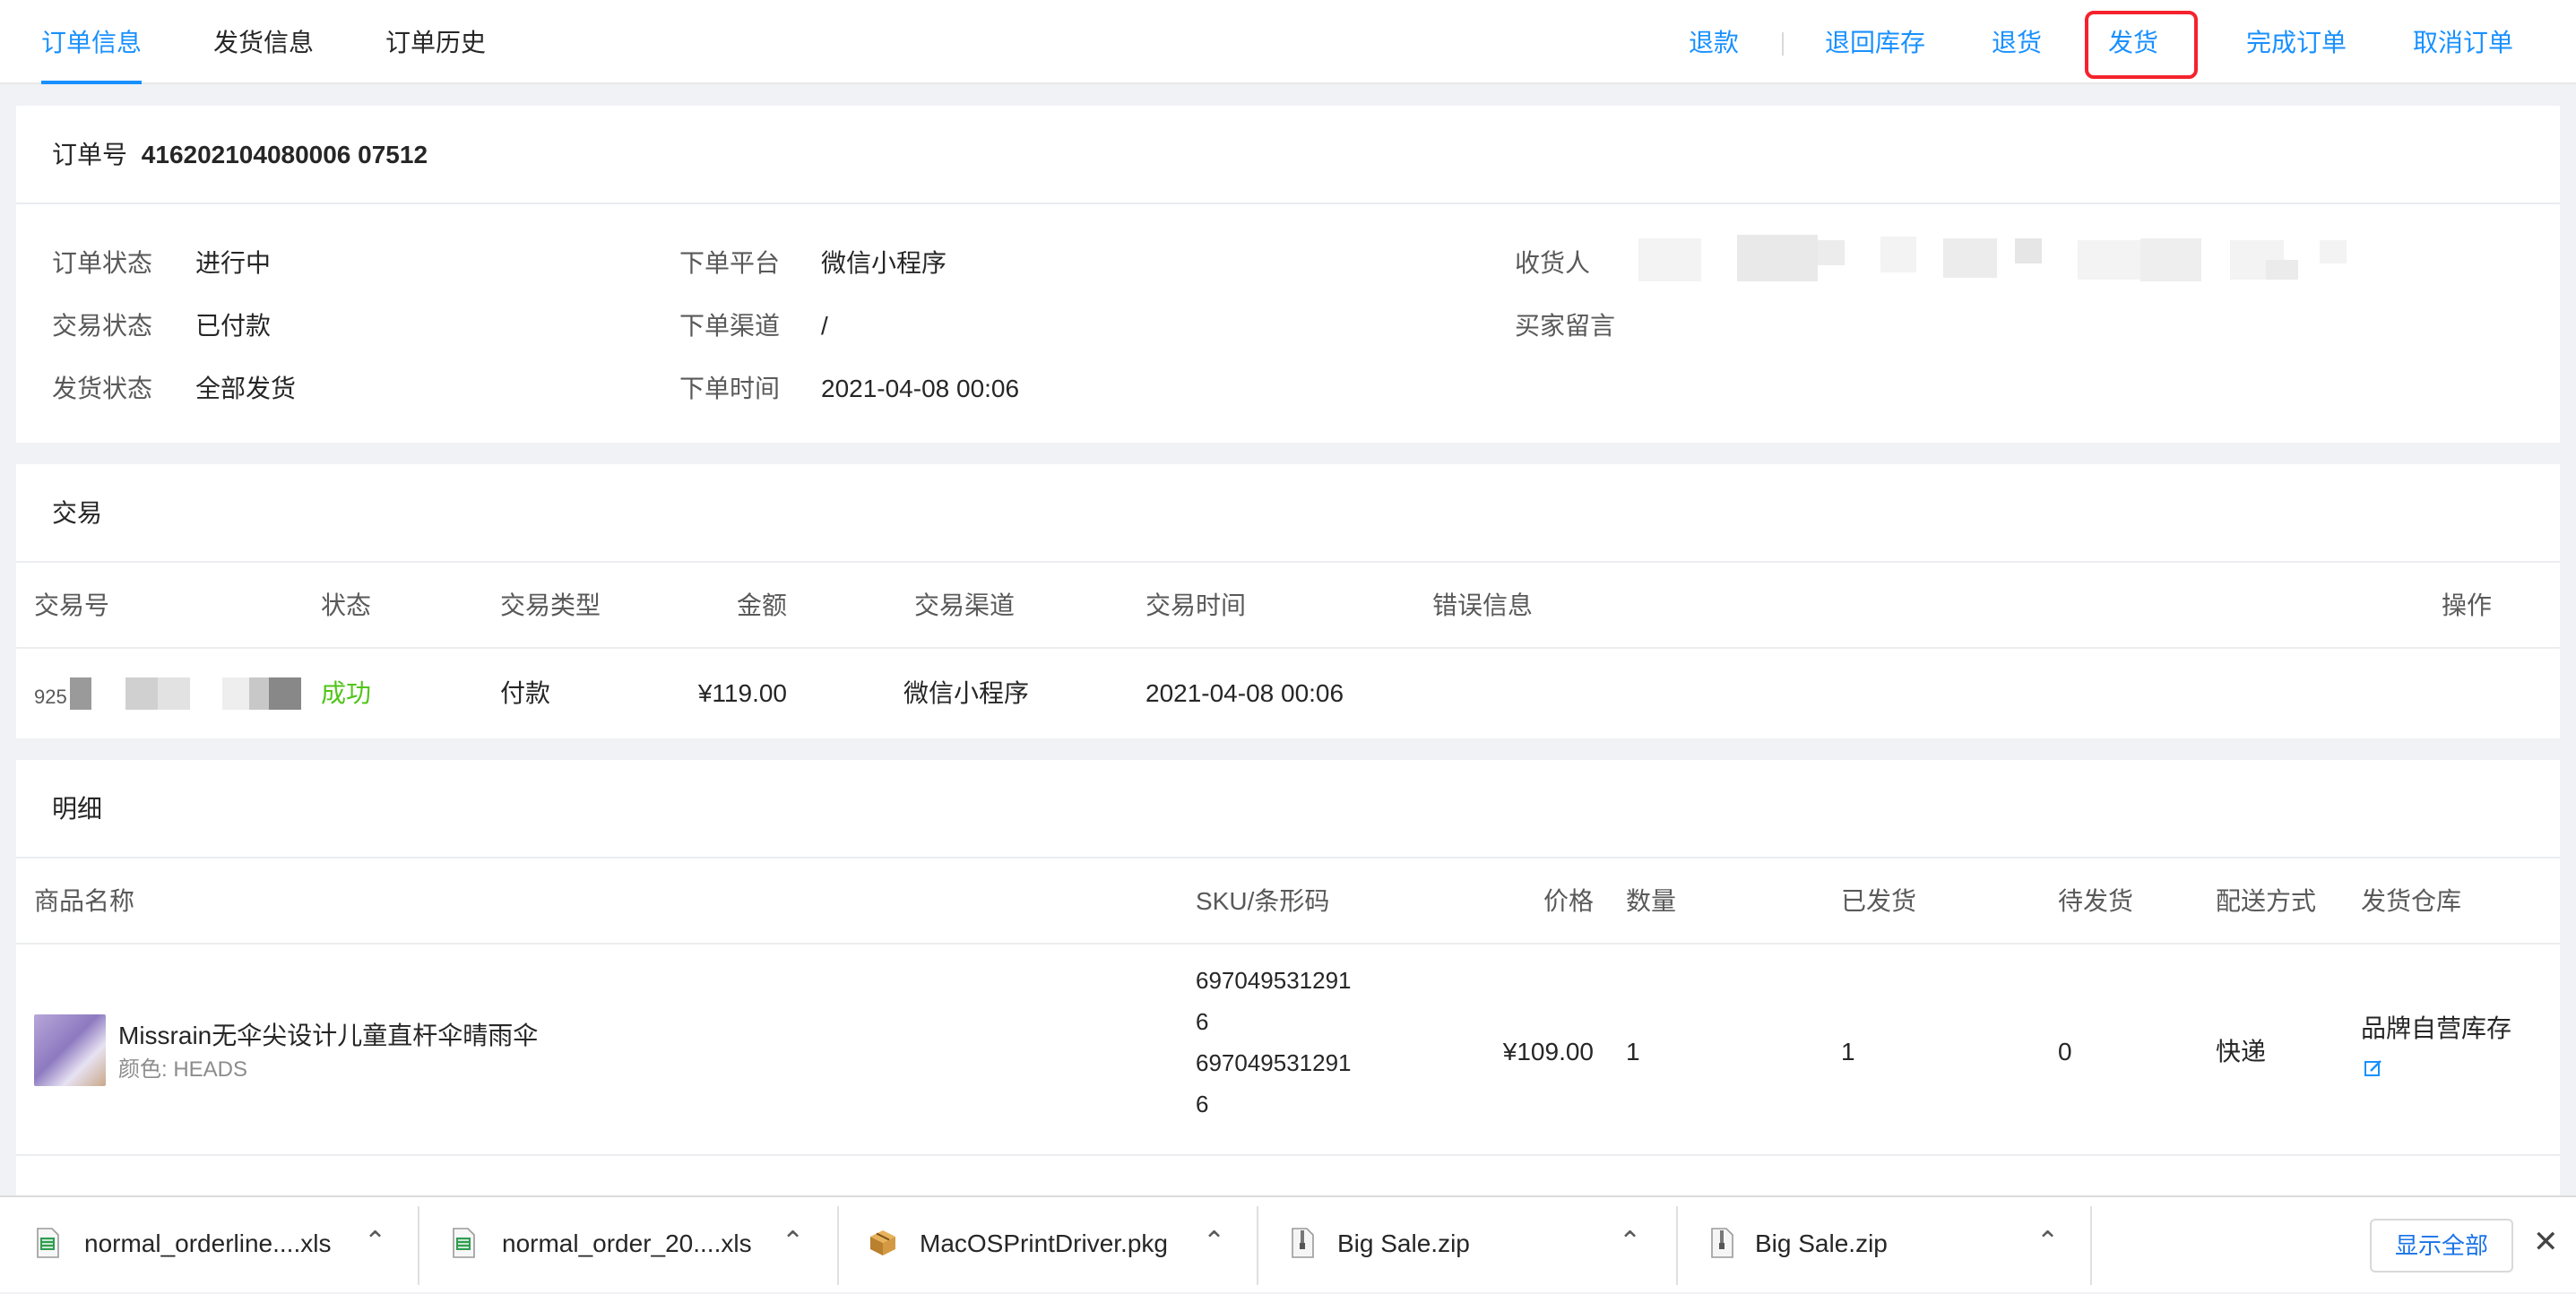  Describe the element at coordinates (1288, 155) in the screenshot. I see `order-number-header: 订单号 416202104080006 07512` at that location.